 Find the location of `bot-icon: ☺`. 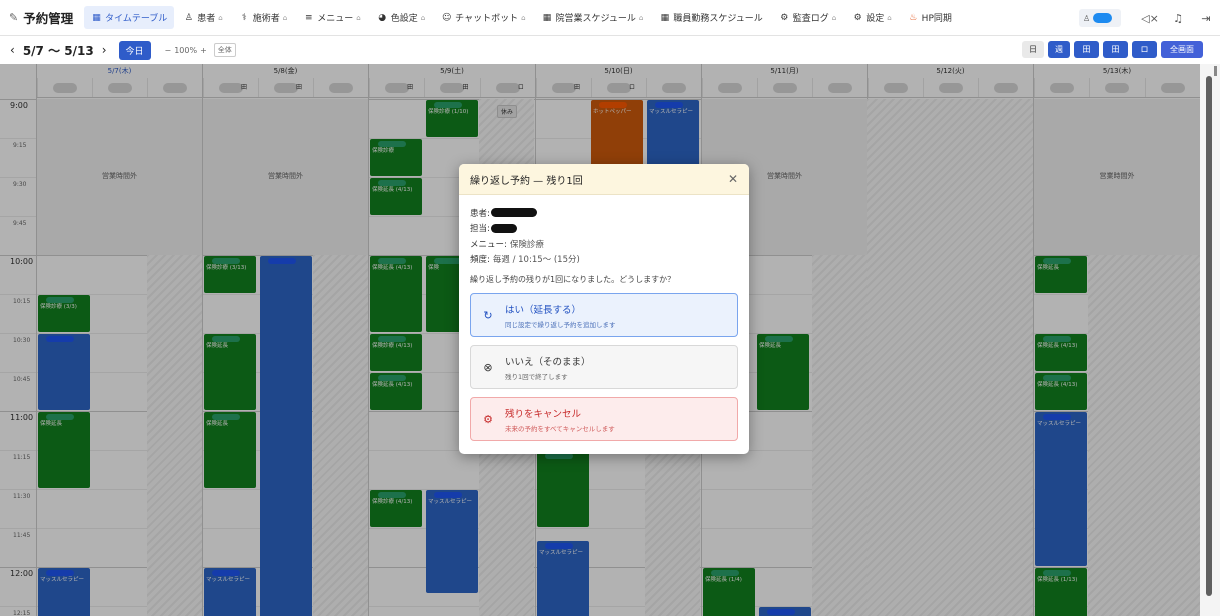

bot-icon: ☺ is located at coordinates (446, 17).